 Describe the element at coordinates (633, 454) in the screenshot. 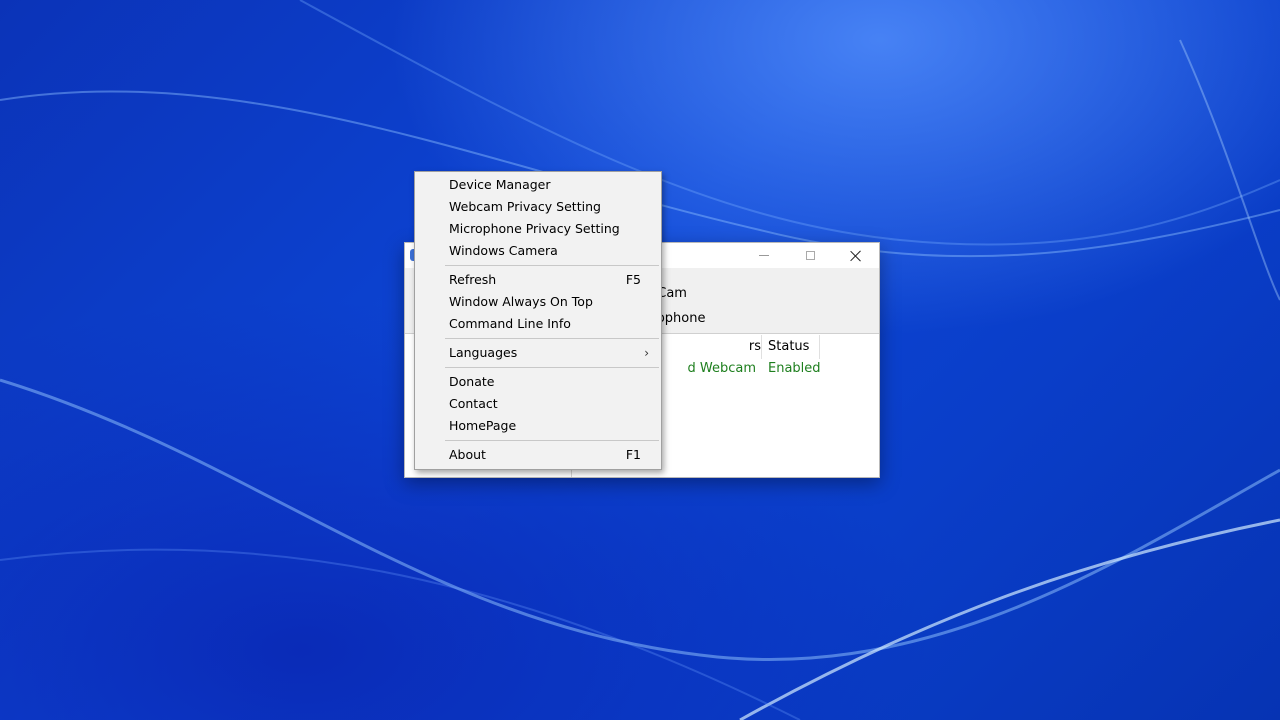

I see `menu-shortcut: F1` at that location.